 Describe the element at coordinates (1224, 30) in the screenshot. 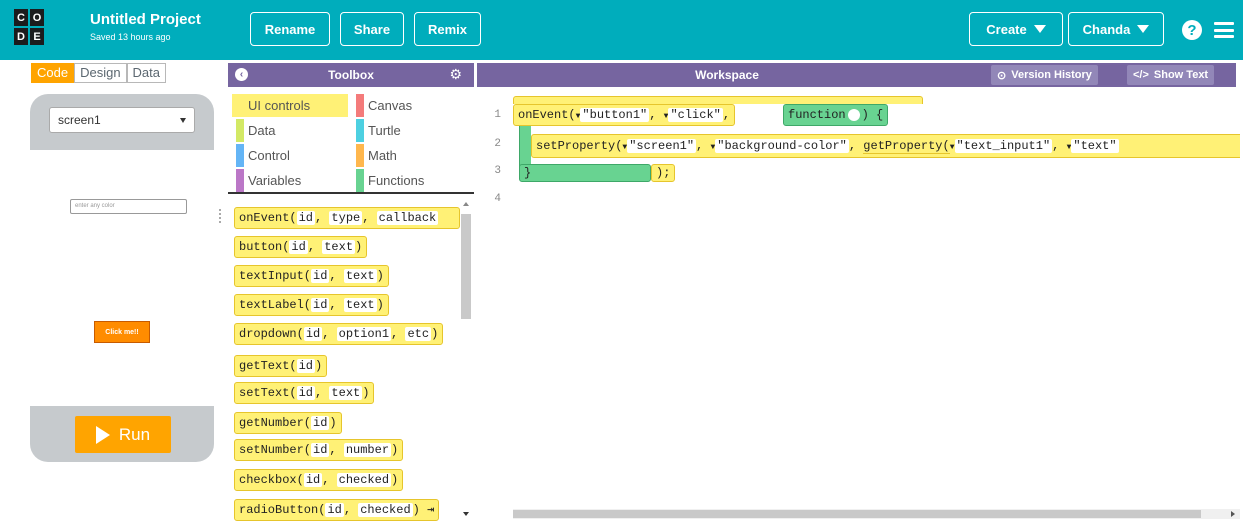

I see `hamburger-menu-icon` at that location.